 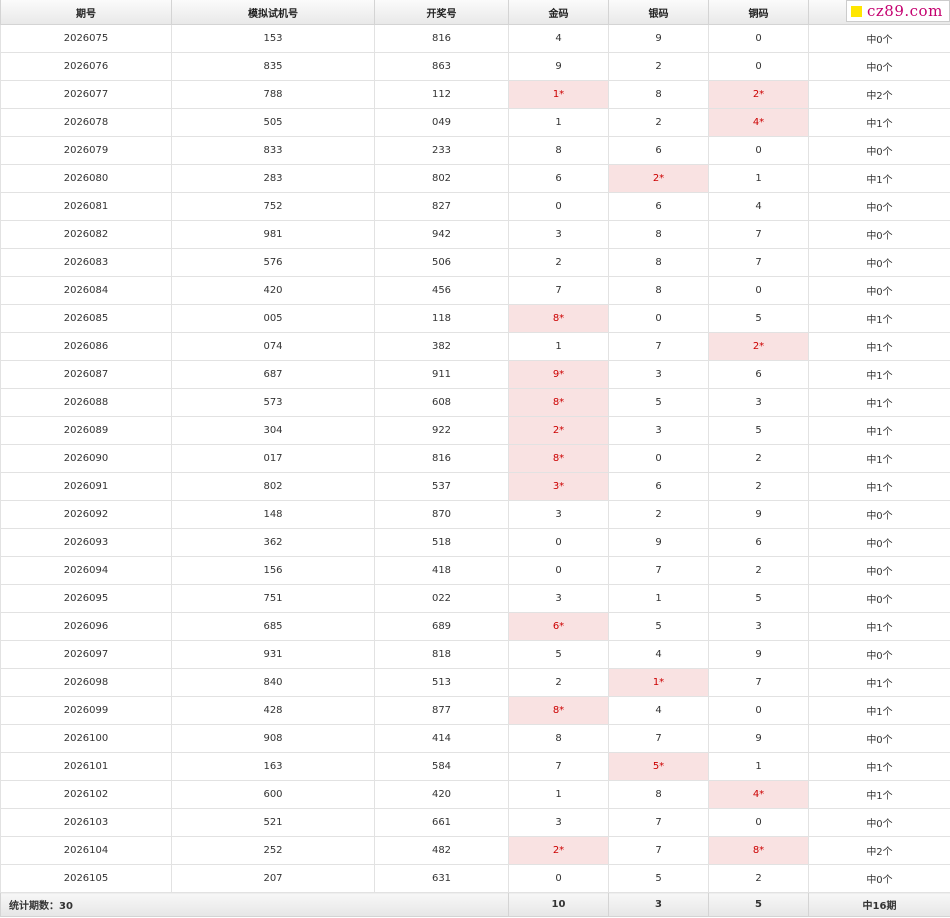 What do you see at coordinates (86, 234) in the screenshot?
I see `cell-issue: 2026082` at bounding box center [86, 234].